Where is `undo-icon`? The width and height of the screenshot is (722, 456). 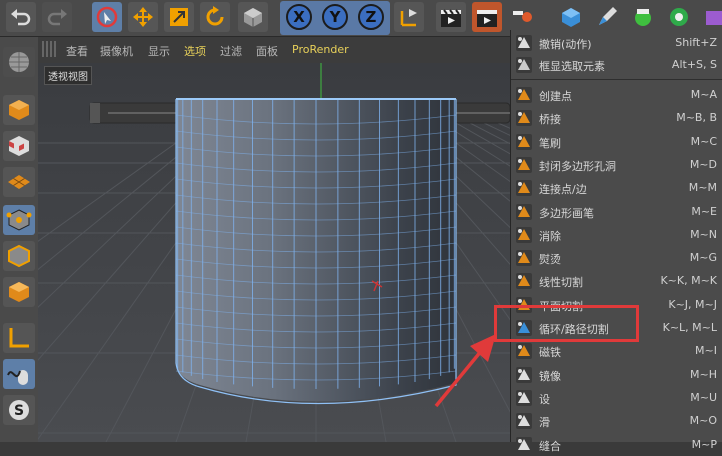
undo-icon is located at coordinates (21, 17).